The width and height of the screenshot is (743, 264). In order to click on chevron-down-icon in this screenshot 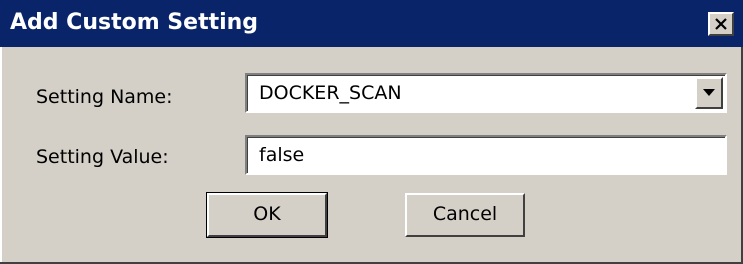, I will do `click(709, 92)`.